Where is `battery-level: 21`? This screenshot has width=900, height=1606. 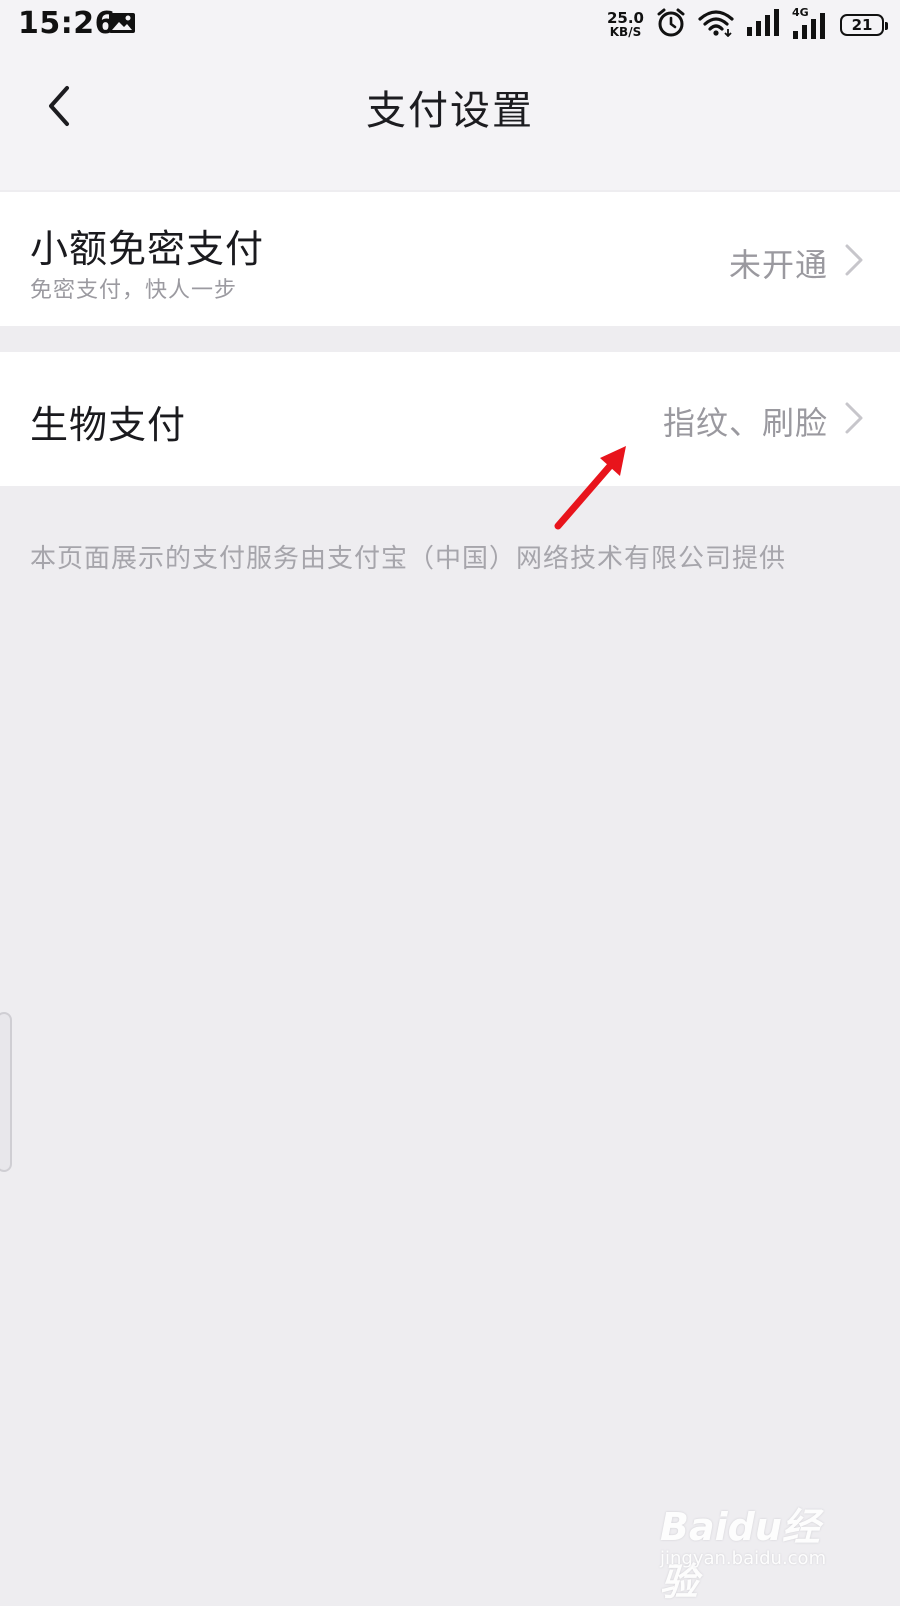
battery-level: 21 is located at coordinates (862, 25).